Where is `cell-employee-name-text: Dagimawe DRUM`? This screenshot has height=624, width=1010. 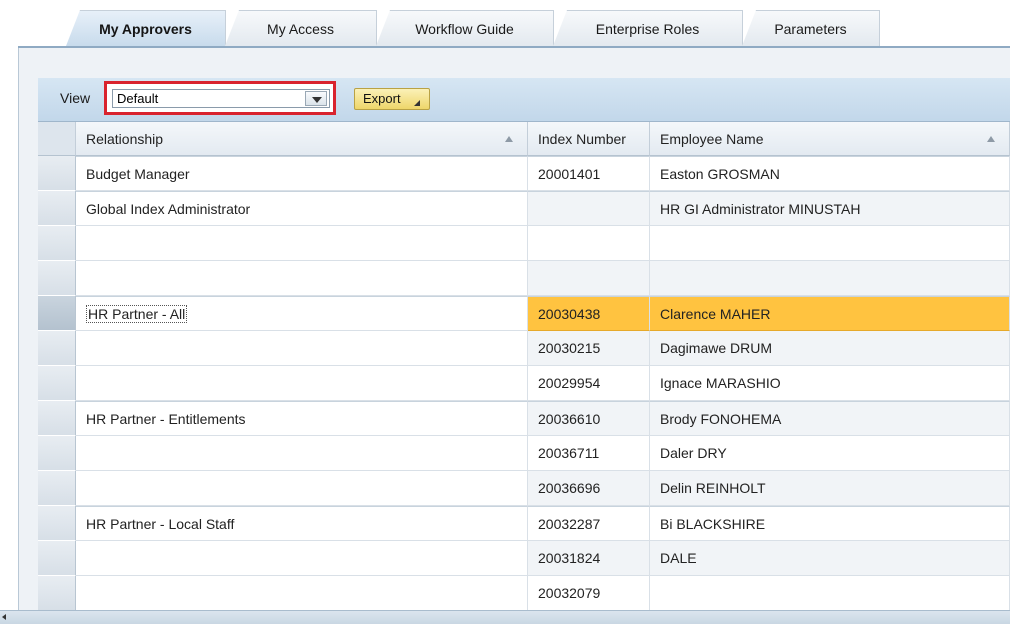 cell-employee-name-text: Dagimawe DRUM is located at coordinates (716, 348).